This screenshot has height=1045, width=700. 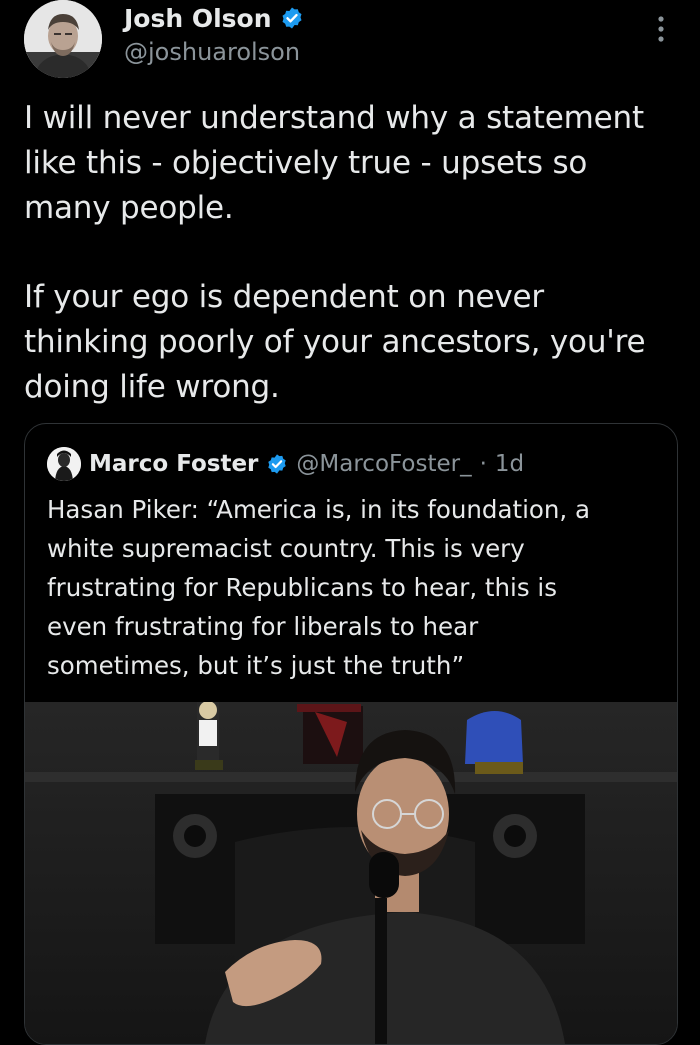 What do you see at coordinates (212, 52) in the screenshot?
I see `author-handle: @joshuarolson` at bounding box center [212, 52].